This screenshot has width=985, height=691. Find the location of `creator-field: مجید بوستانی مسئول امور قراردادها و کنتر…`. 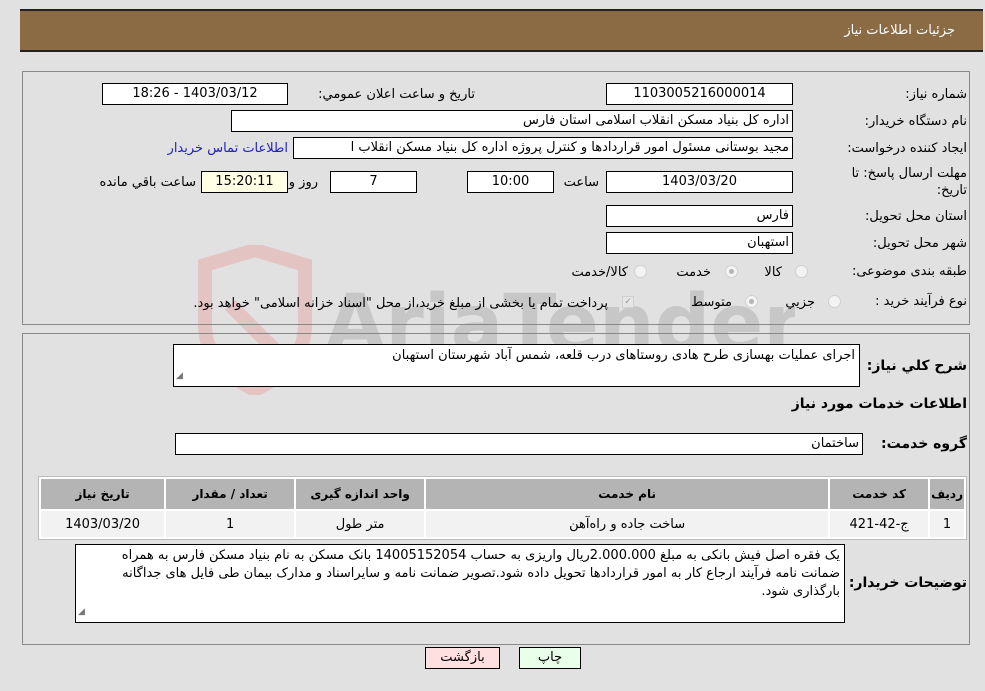

creator-field: مجید بوستانی مسئول امور قراردادها و کنتر… is located at coordinates (543, 148).